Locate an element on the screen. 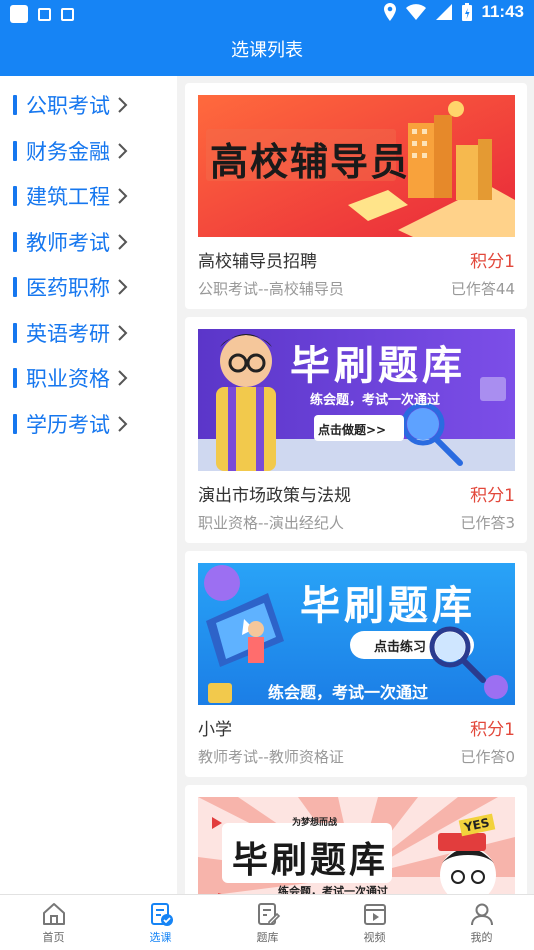 Image resolution: width=534 pixels, height=950 pixels. tab-select-course: 选课 is located at coordinates (160, 922).